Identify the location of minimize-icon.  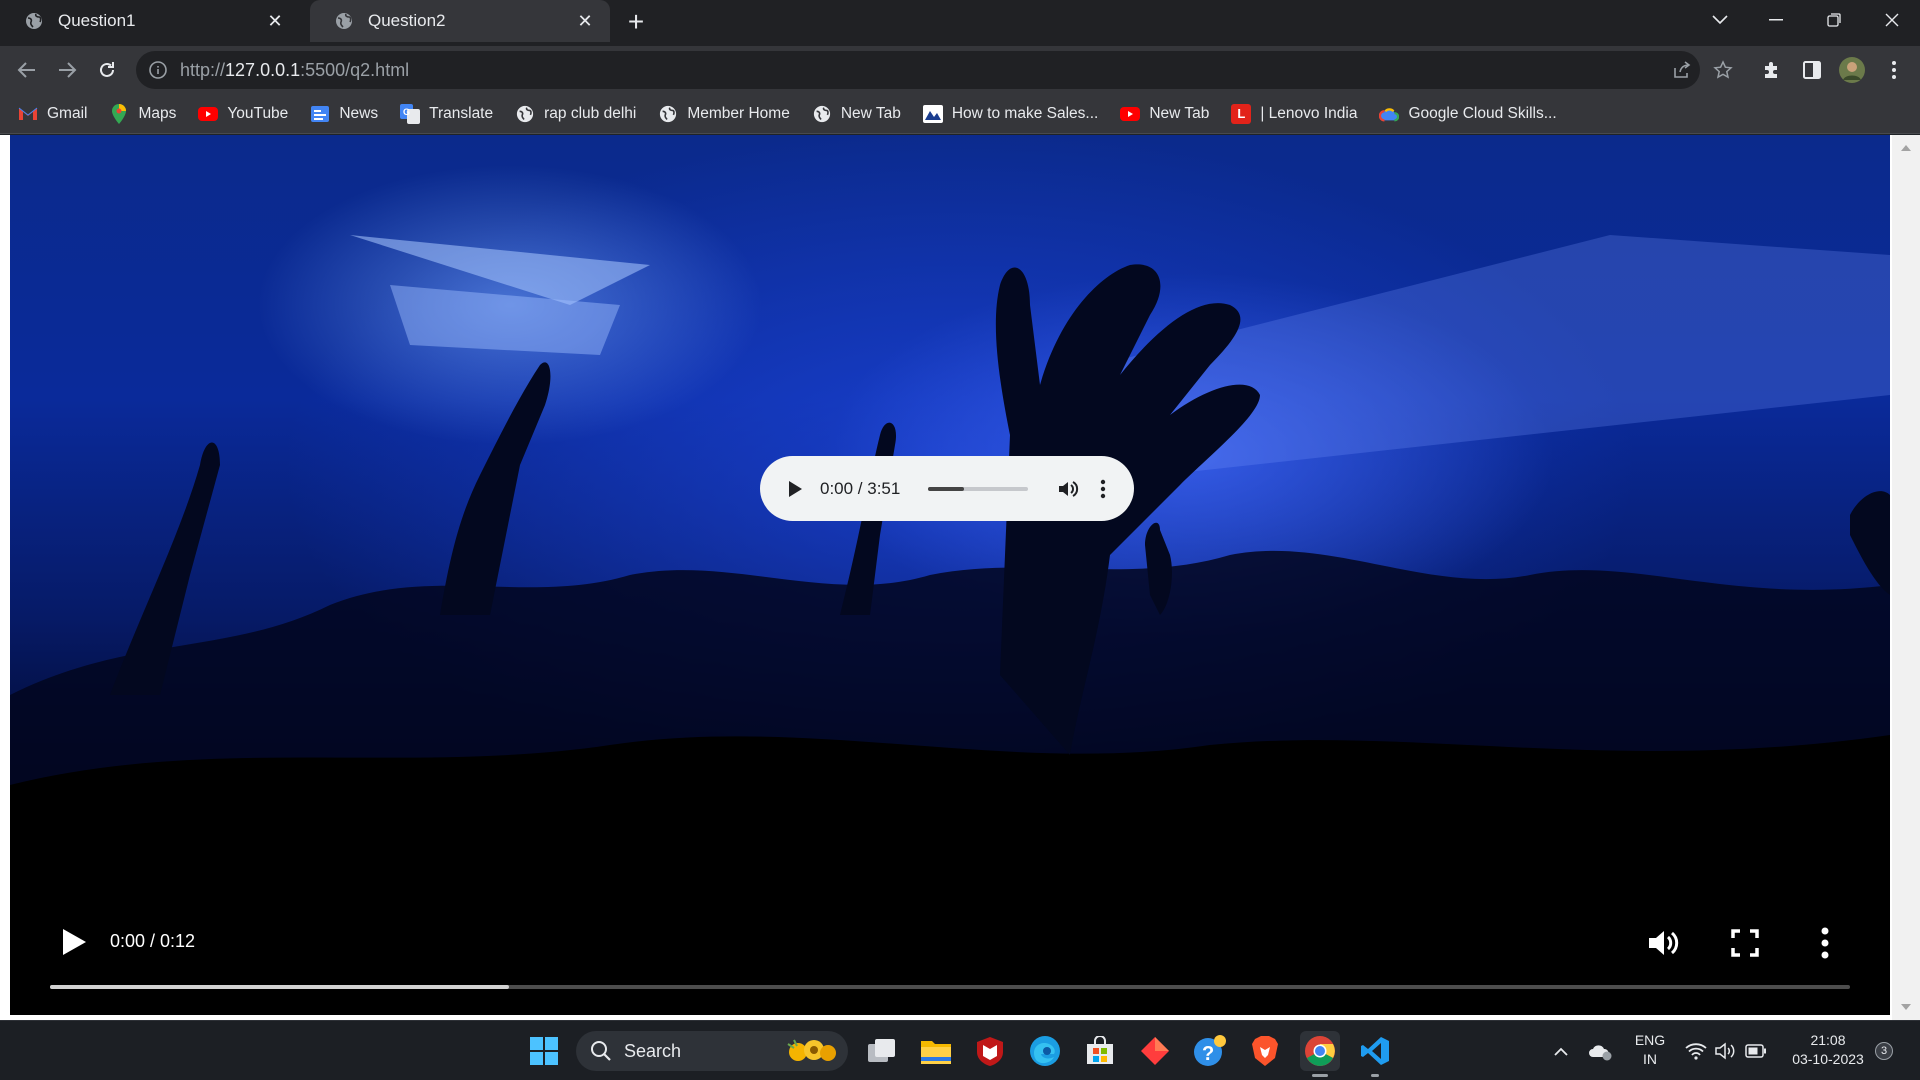
(1776, 20).